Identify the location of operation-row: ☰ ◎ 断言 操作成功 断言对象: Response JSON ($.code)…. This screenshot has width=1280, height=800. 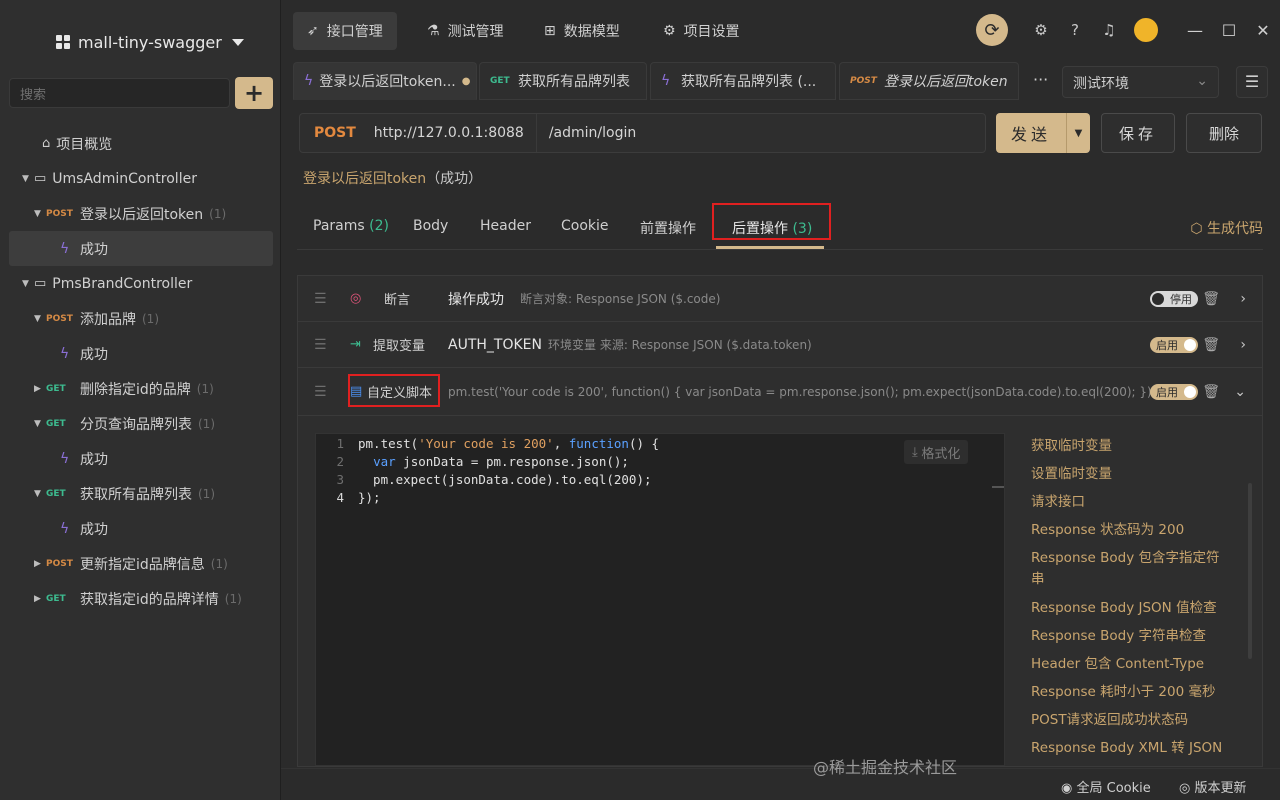
(780, 299).